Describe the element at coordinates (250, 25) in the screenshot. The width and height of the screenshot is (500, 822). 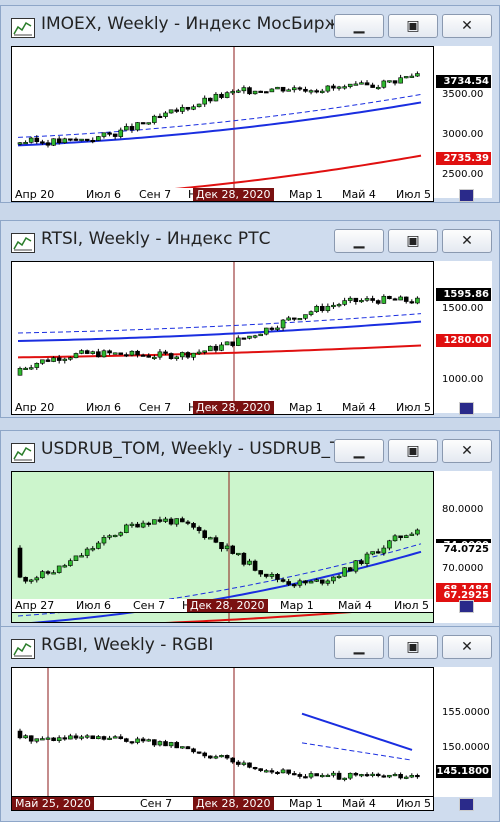
I see `titlebar: IMOEX, Weekly - Индекс МосБиржи ▁ ▣ ✕` at that location.